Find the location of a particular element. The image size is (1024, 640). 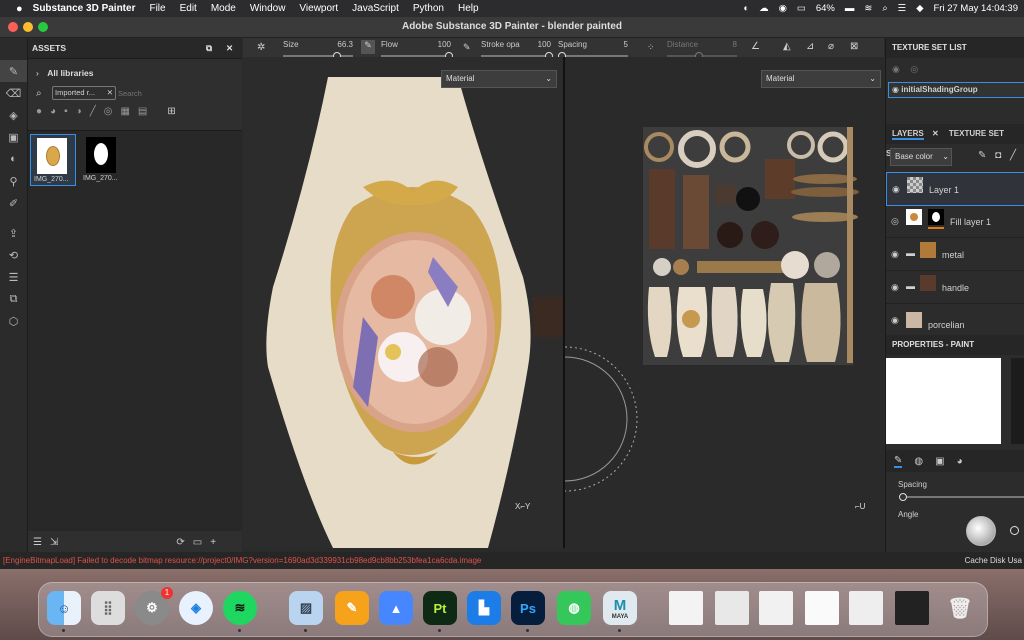

trash-icon: 🗑 is located at coordinates (960, 608).